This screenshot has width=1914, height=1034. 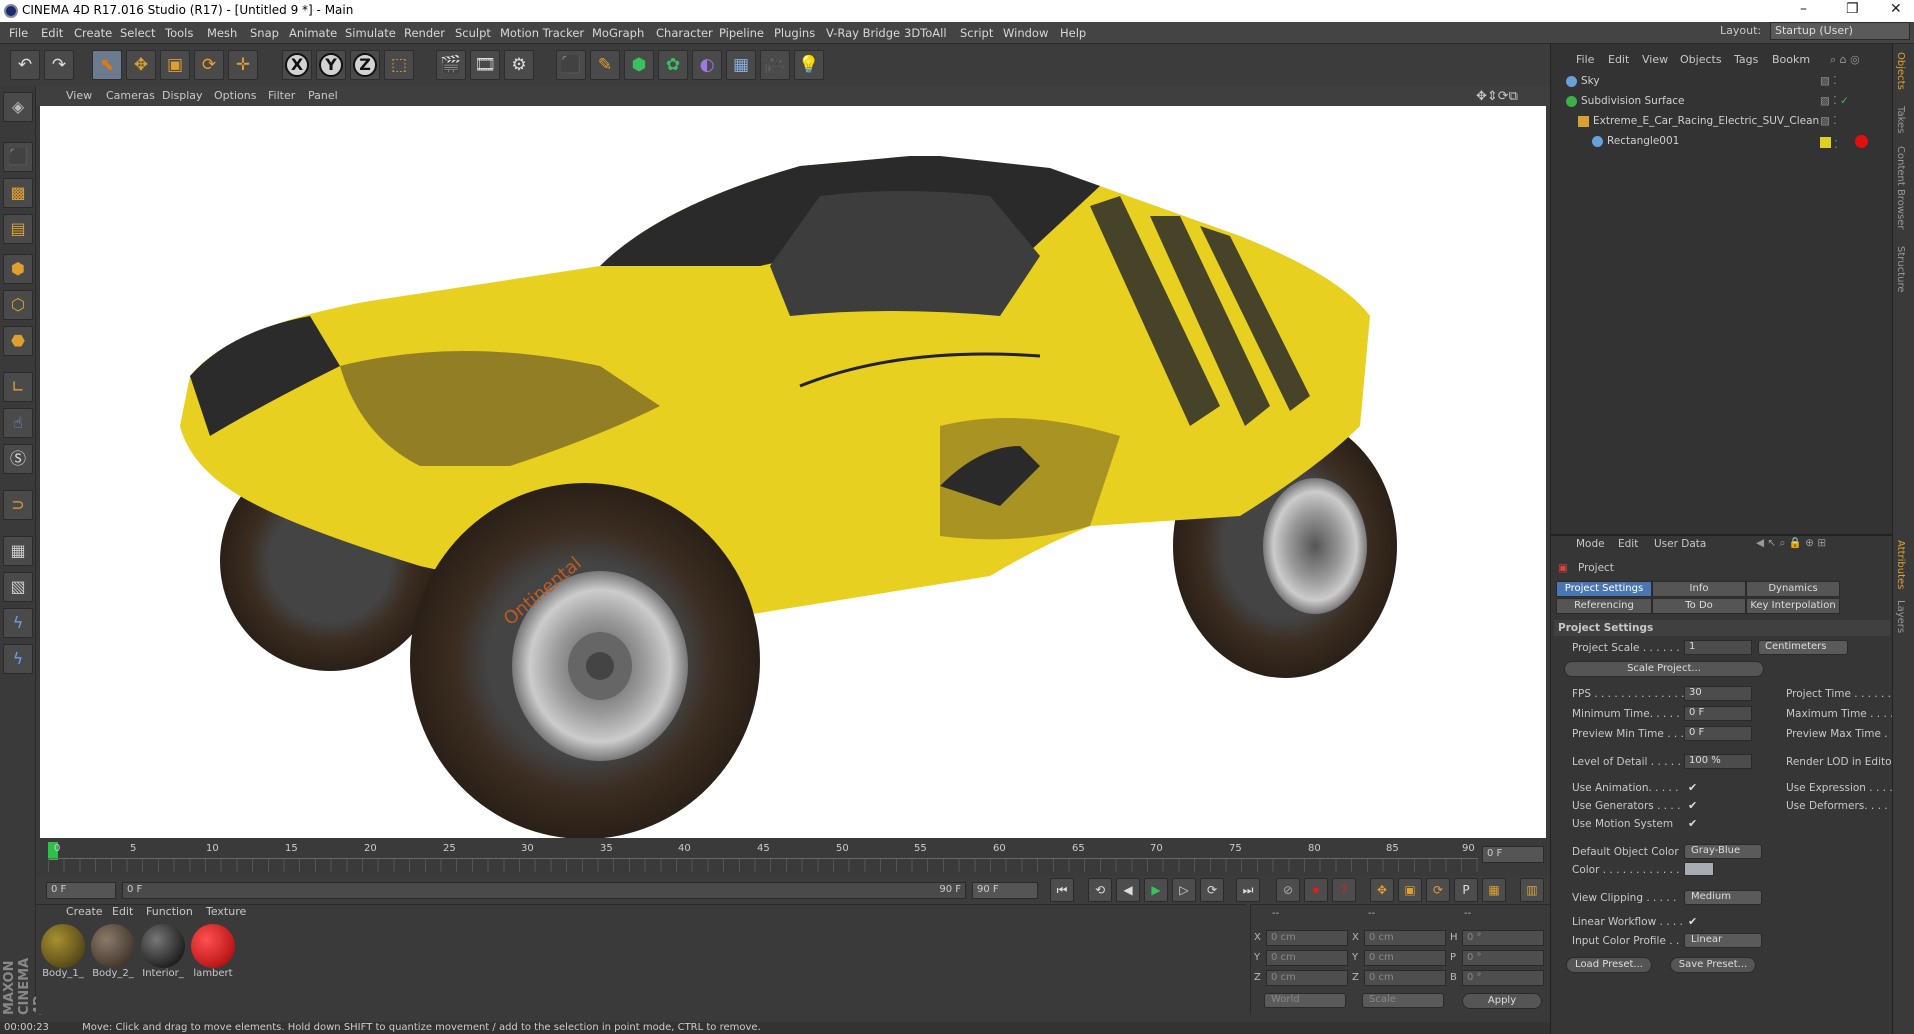 I want to click on model-mode-icon: ⬛, so click(x=18, y=157).